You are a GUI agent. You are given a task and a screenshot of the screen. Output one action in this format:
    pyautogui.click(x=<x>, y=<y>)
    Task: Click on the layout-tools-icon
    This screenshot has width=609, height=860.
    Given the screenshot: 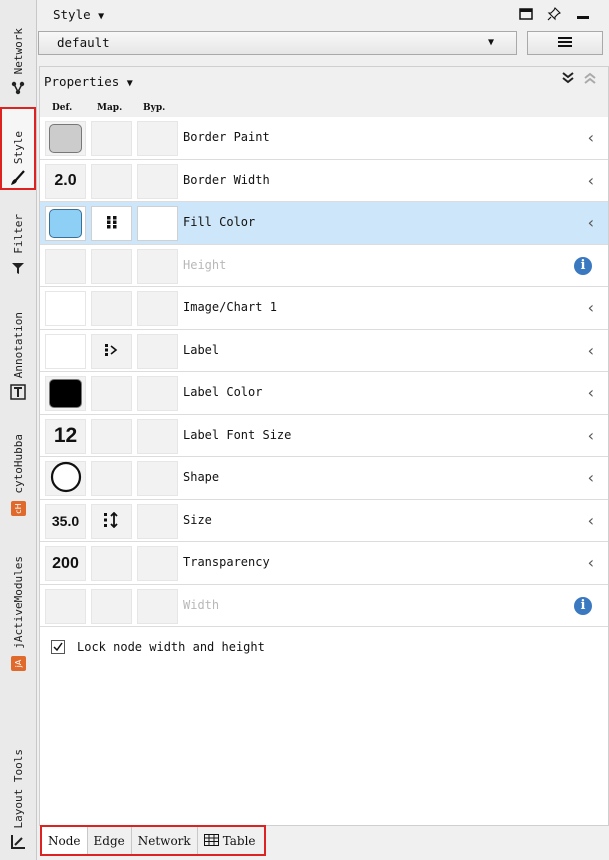 What is the action you would take?
    pyautogui.click(x=18, y=842)
    